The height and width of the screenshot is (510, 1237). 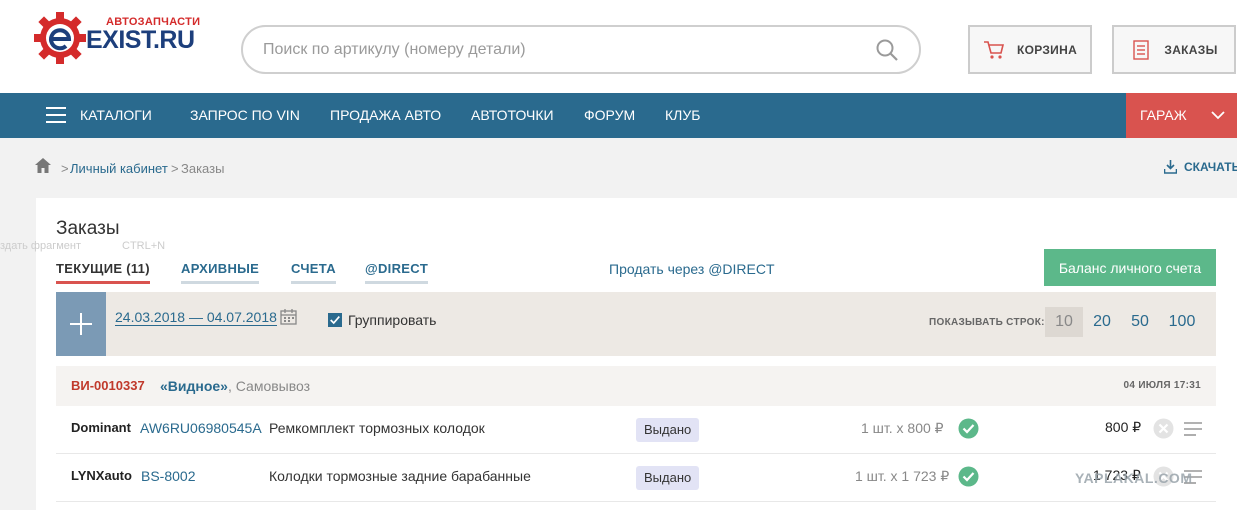 I want to click on order-pickup-point: «Видное», Самовывоз, so click(x=235, y=386).